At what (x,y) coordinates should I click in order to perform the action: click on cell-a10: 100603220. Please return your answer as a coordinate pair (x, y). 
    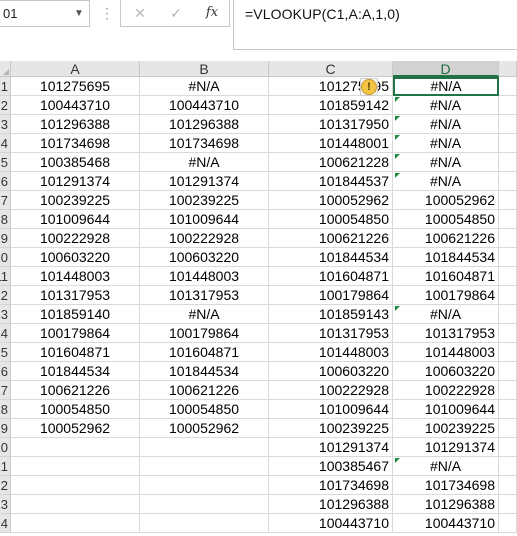
    Looking at the image, I should click on (75, 257).